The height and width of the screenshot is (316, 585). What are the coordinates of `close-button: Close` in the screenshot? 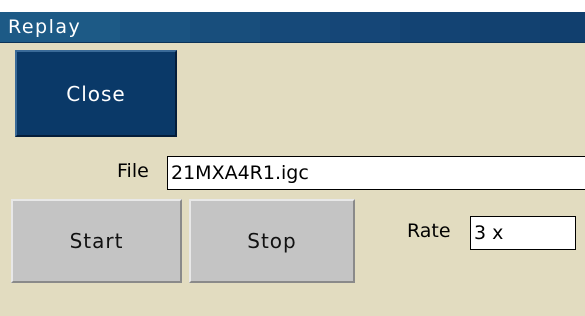 It's located at (96, 93).